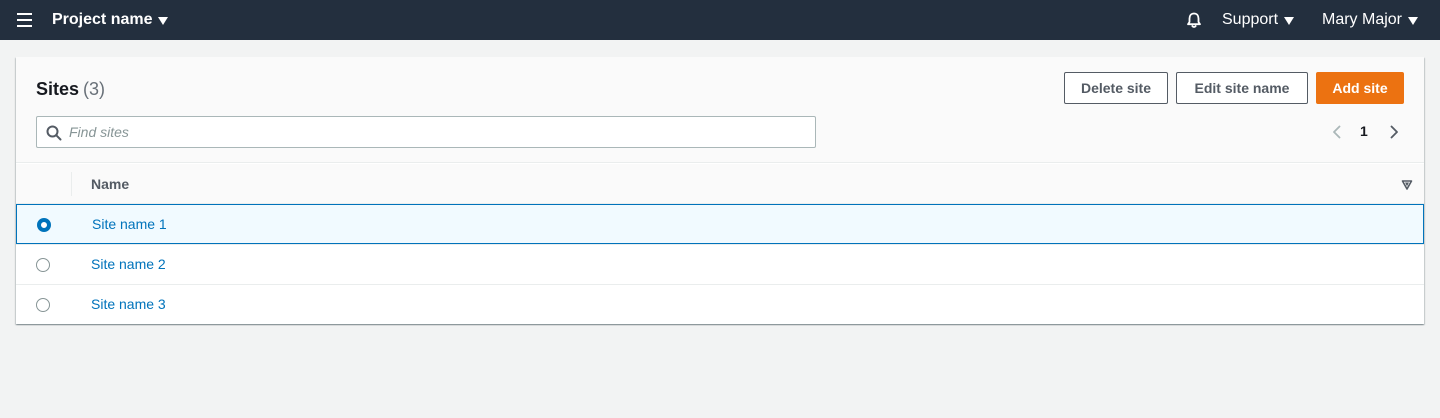 This screenshot has width=1440, height=418. Describe the element at coordinates (720, 264) in the screenshot. I see `table-row: Site name 2` at that location.